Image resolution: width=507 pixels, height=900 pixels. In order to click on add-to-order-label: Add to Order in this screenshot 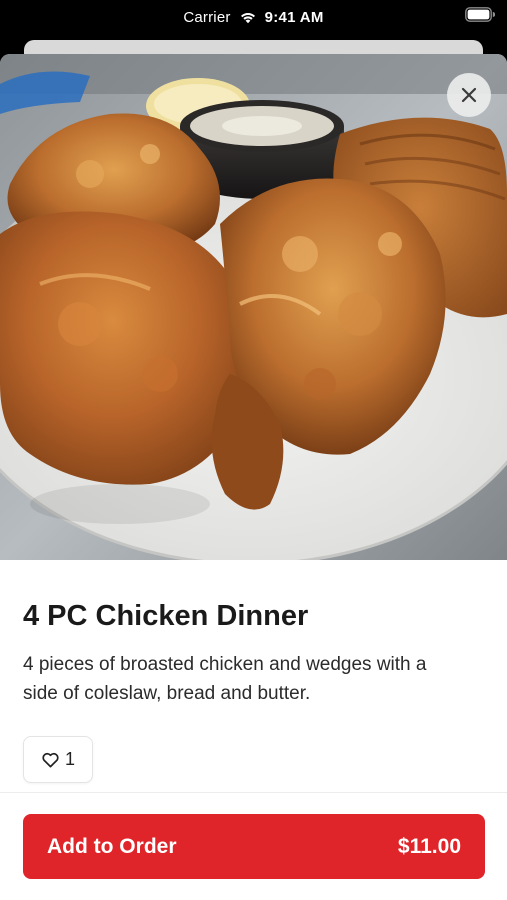, I will do `click(112, 846)`.